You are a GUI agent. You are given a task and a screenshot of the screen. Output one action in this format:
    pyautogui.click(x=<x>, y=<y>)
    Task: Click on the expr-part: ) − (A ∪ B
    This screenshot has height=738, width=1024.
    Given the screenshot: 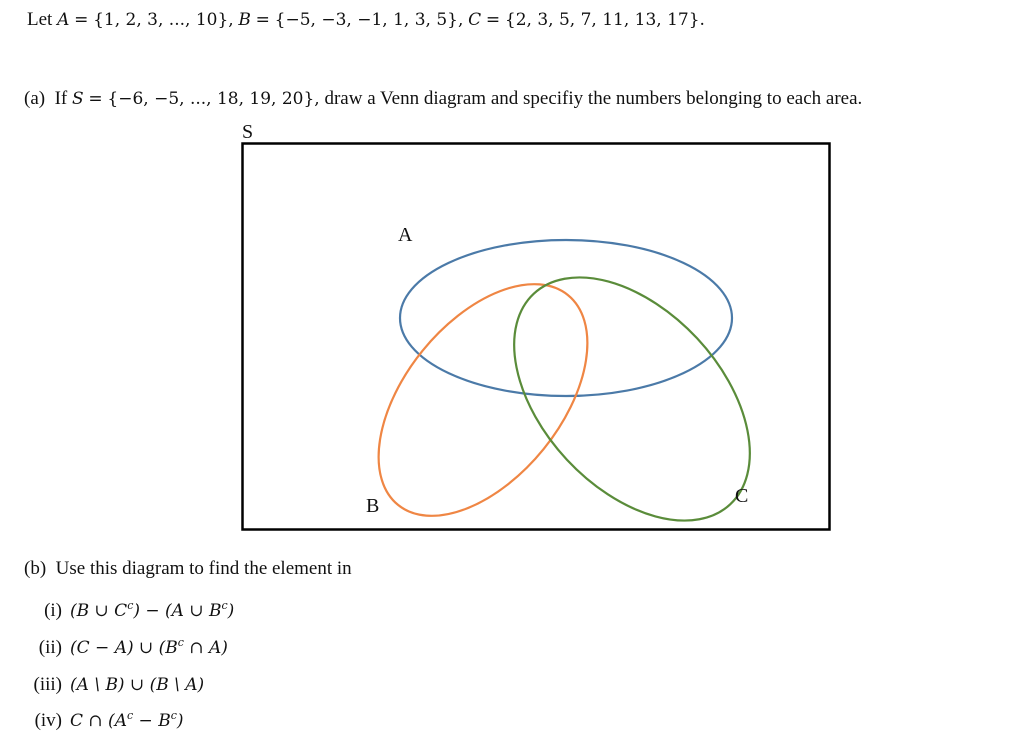 What is the action you would take?
    pyautogui.click(x=177, y=611)
    